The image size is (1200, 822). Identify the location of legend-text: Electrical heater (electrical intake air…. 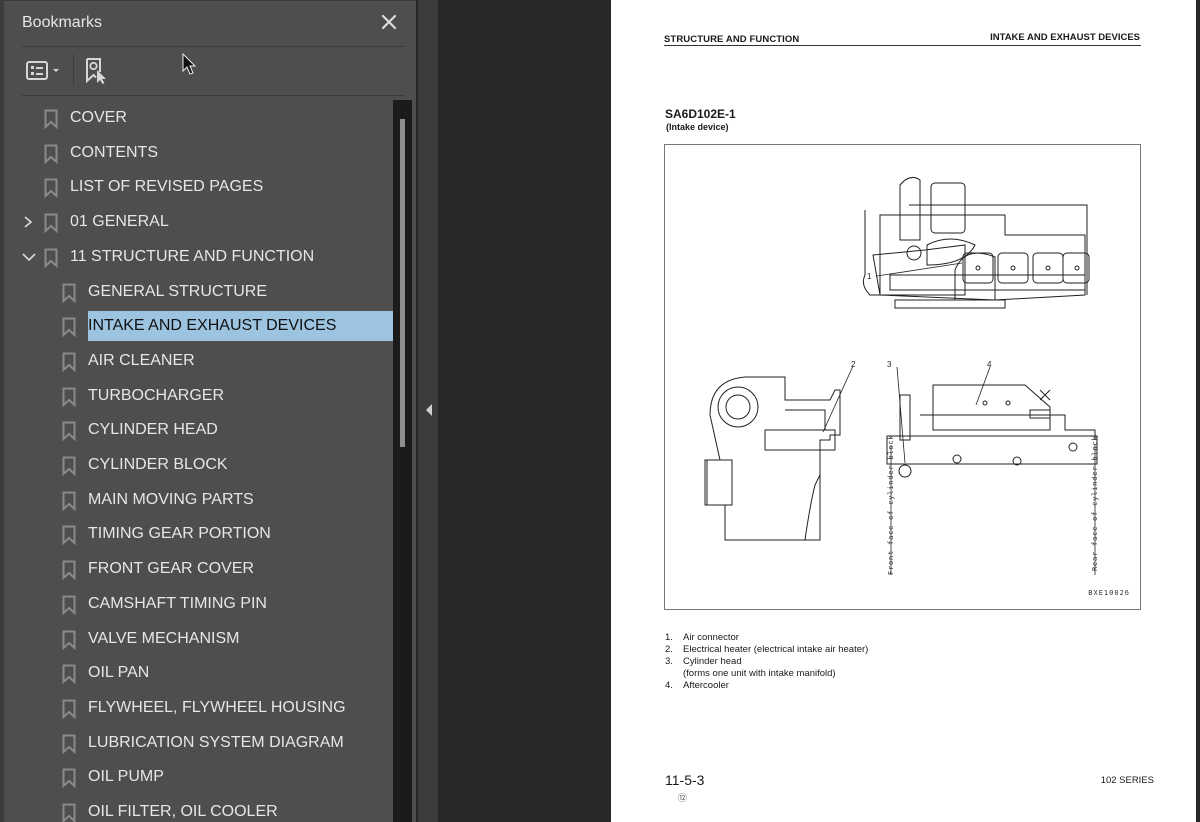
(776, 649).